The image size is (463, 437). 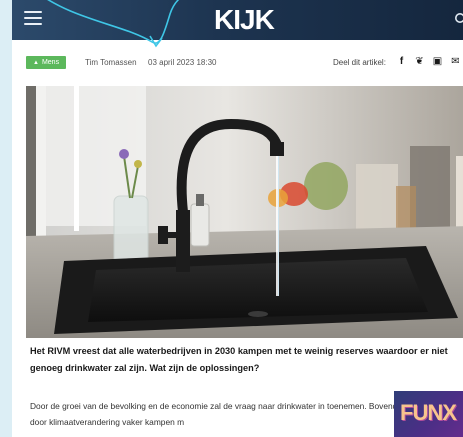 What do you see at coordinates (244, 20) in the screenshot?
I see `site-logo: KIJK` at bounding box center [244, 20].